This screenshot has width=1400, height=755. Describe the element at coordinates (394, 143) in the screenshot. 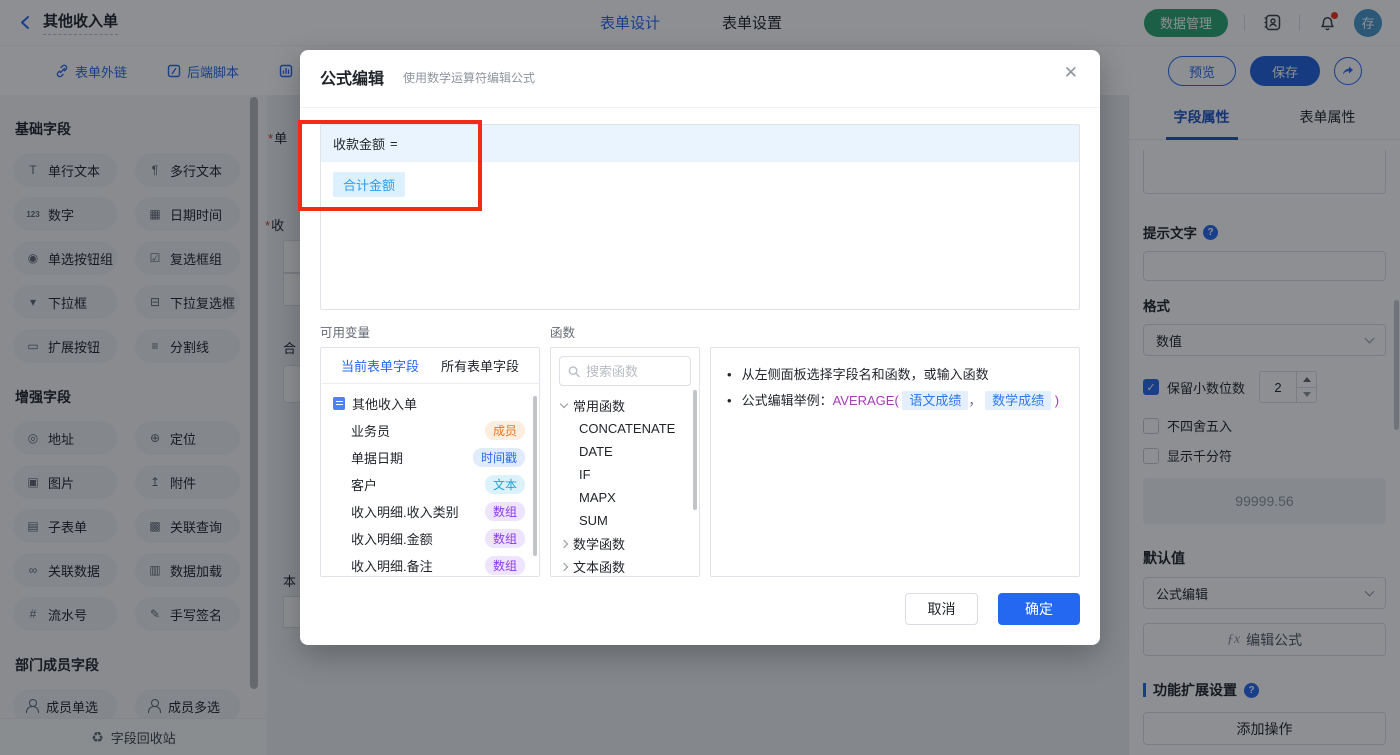

I see `formula-equals: =` at that location.